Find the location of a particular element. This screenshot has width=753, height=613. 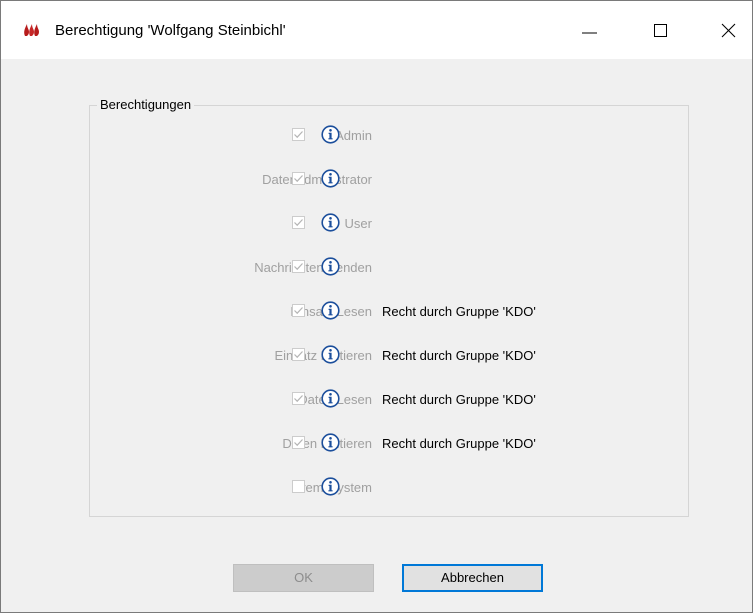

permission-label: Datenadministrator is located at coordinates (317, 179).